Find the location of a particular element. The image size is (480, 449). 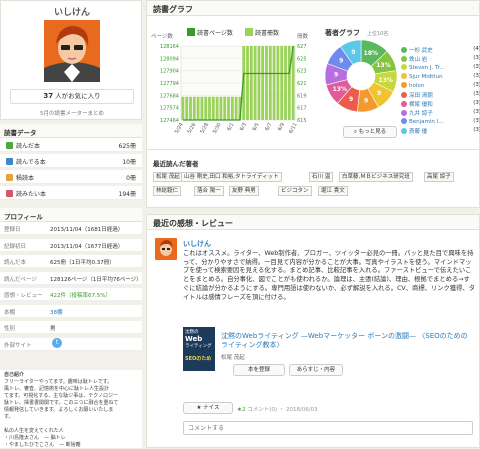

author-tag: ビジコタン is located at coordinates (295, 191).